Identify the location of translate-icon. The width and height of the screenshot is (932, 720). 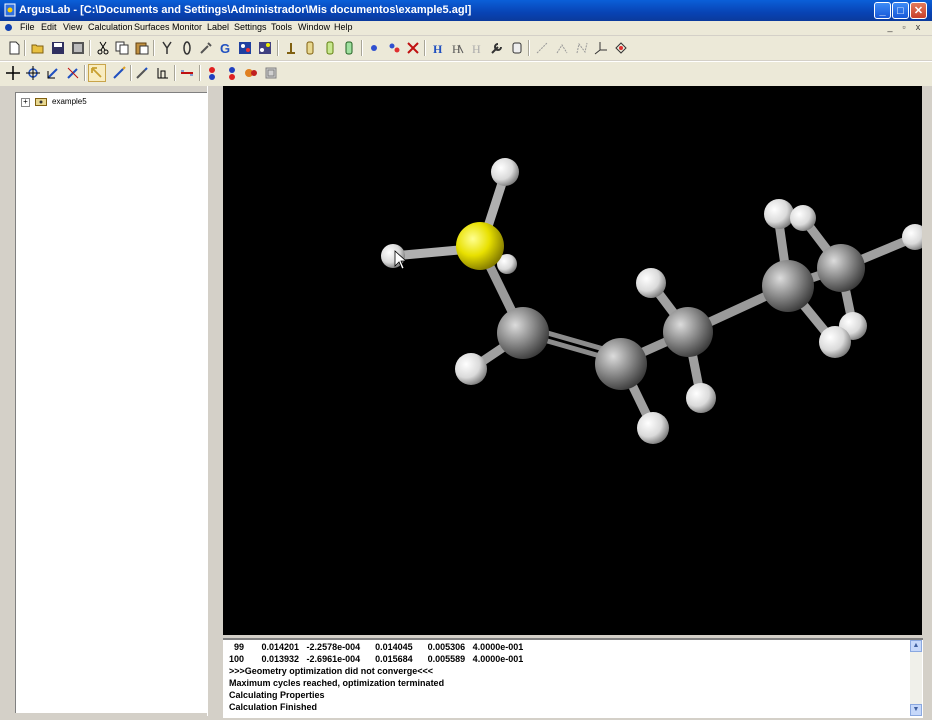
(53, 73).